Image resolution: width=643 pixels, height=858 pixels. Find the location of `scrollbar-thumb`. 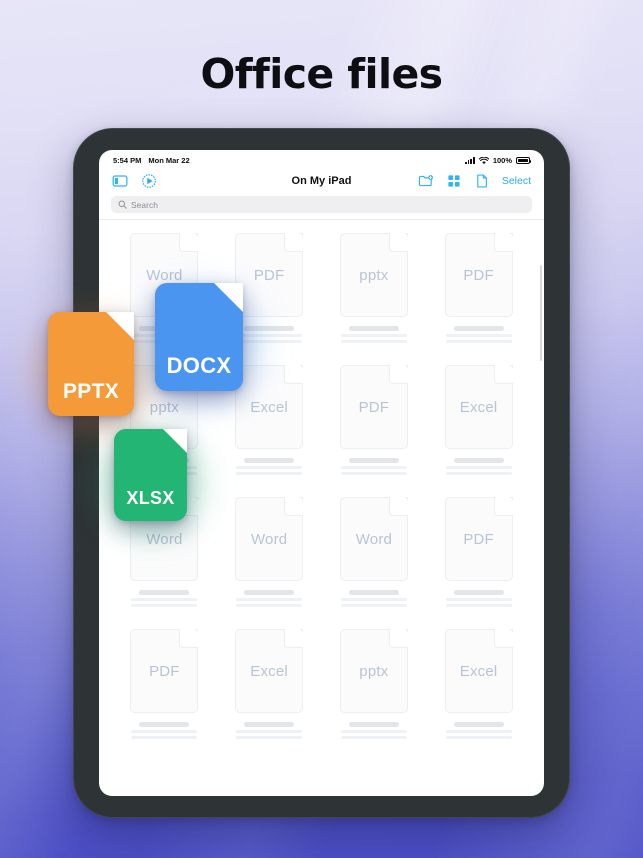

scrollbar-thumb is located at coordinates (541, 313).